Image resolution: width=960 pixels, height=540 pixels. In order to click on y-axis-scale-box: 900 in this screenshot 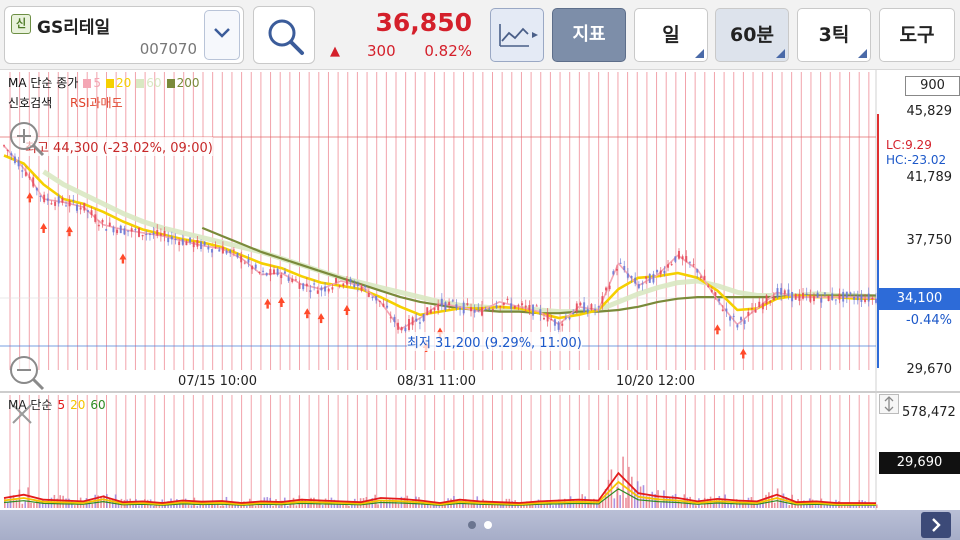, I will do `click(932, 86)`.